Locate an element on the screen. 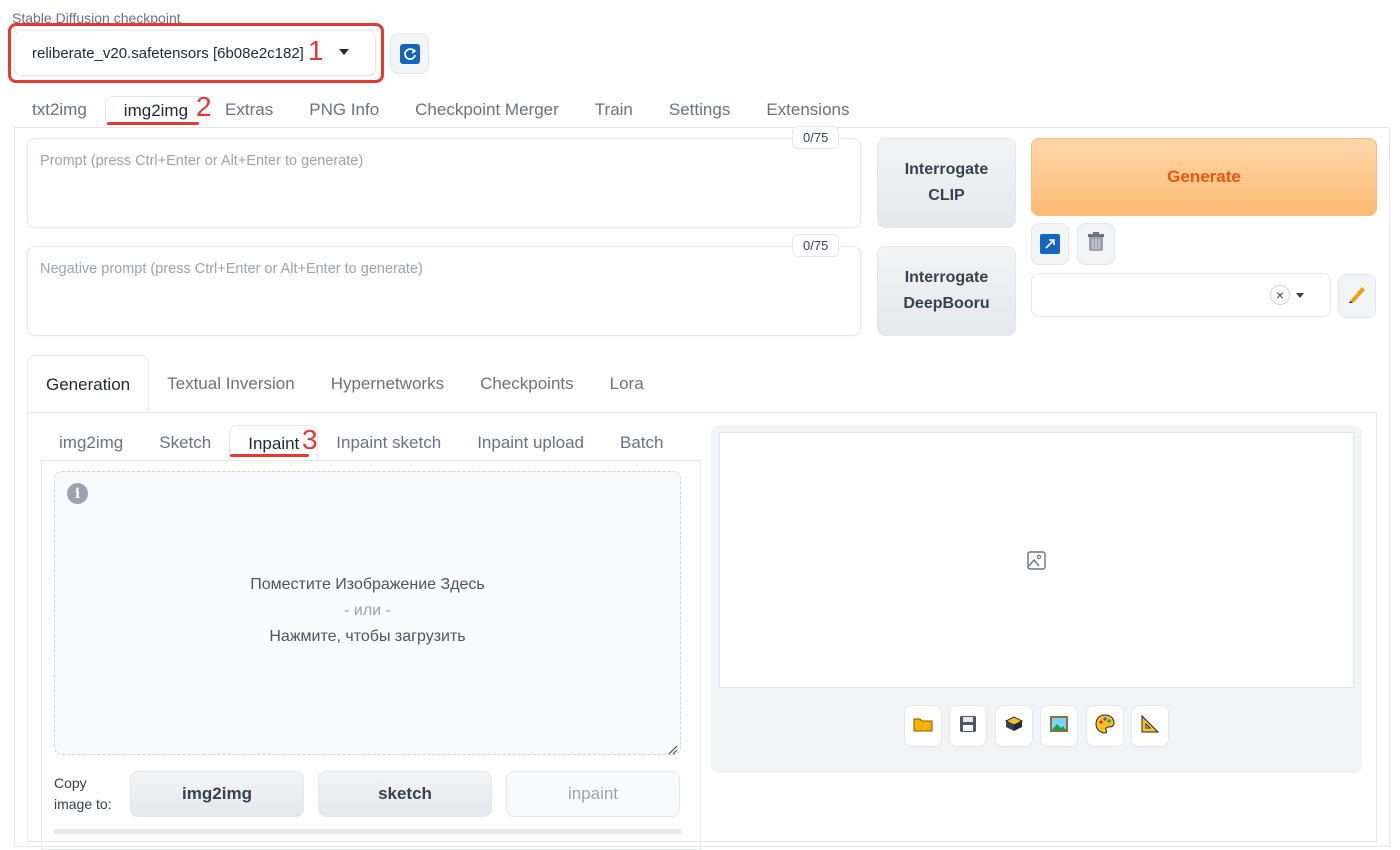 The width and height of the screenshot is (1400, 850). triangle-ruler-icon is located at coordinates (1150, 726).